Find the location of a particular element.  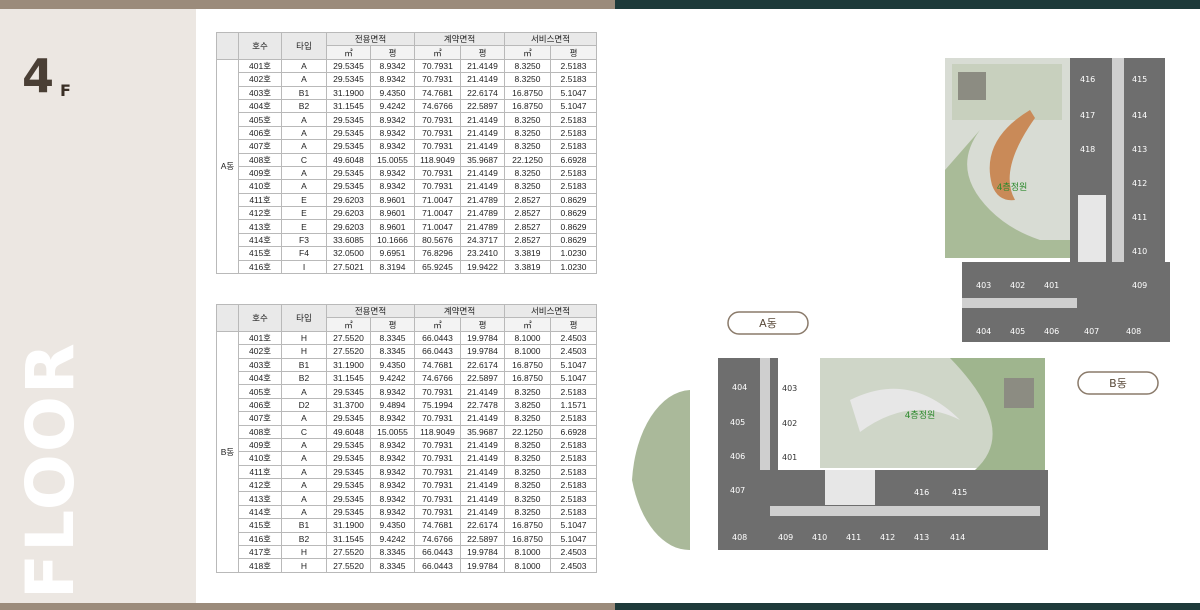

a-unit-label: 402 is located at coordinates (789, 423).